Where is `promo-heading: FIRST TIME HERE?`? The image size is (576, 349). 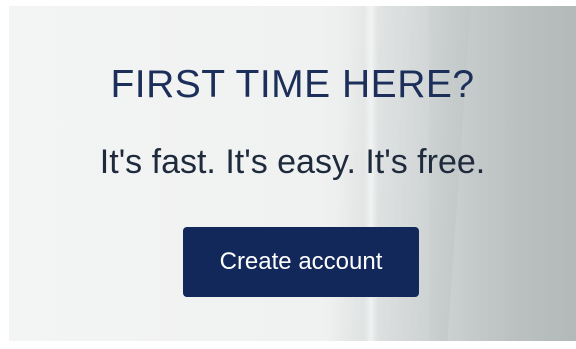
promo-heading: FIRST TIME HERE? is located at coordinates (292, 84).